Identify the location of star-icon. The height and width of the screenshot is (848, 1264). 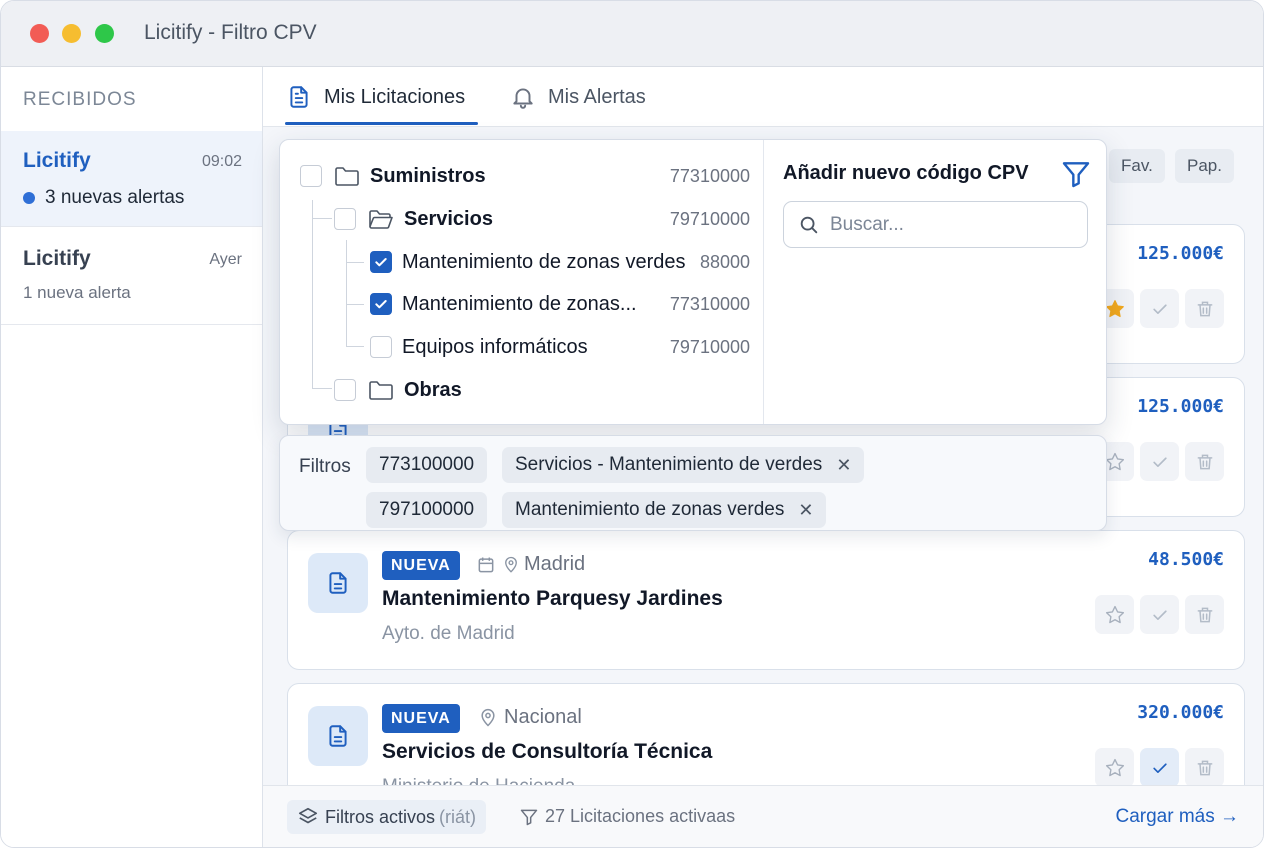
(1114, 767).